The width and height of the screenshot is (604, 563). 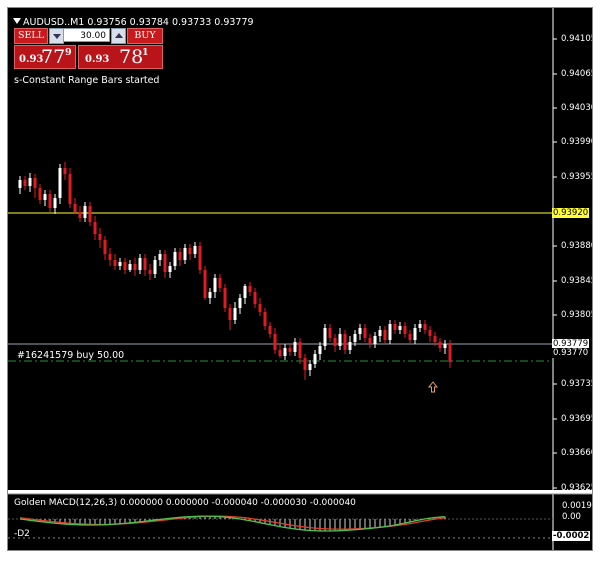 What do you see at coordinates (577, 419) in the screenshot?
I see `price-axis-label: 0.93695` at bounding box center [577, 419].